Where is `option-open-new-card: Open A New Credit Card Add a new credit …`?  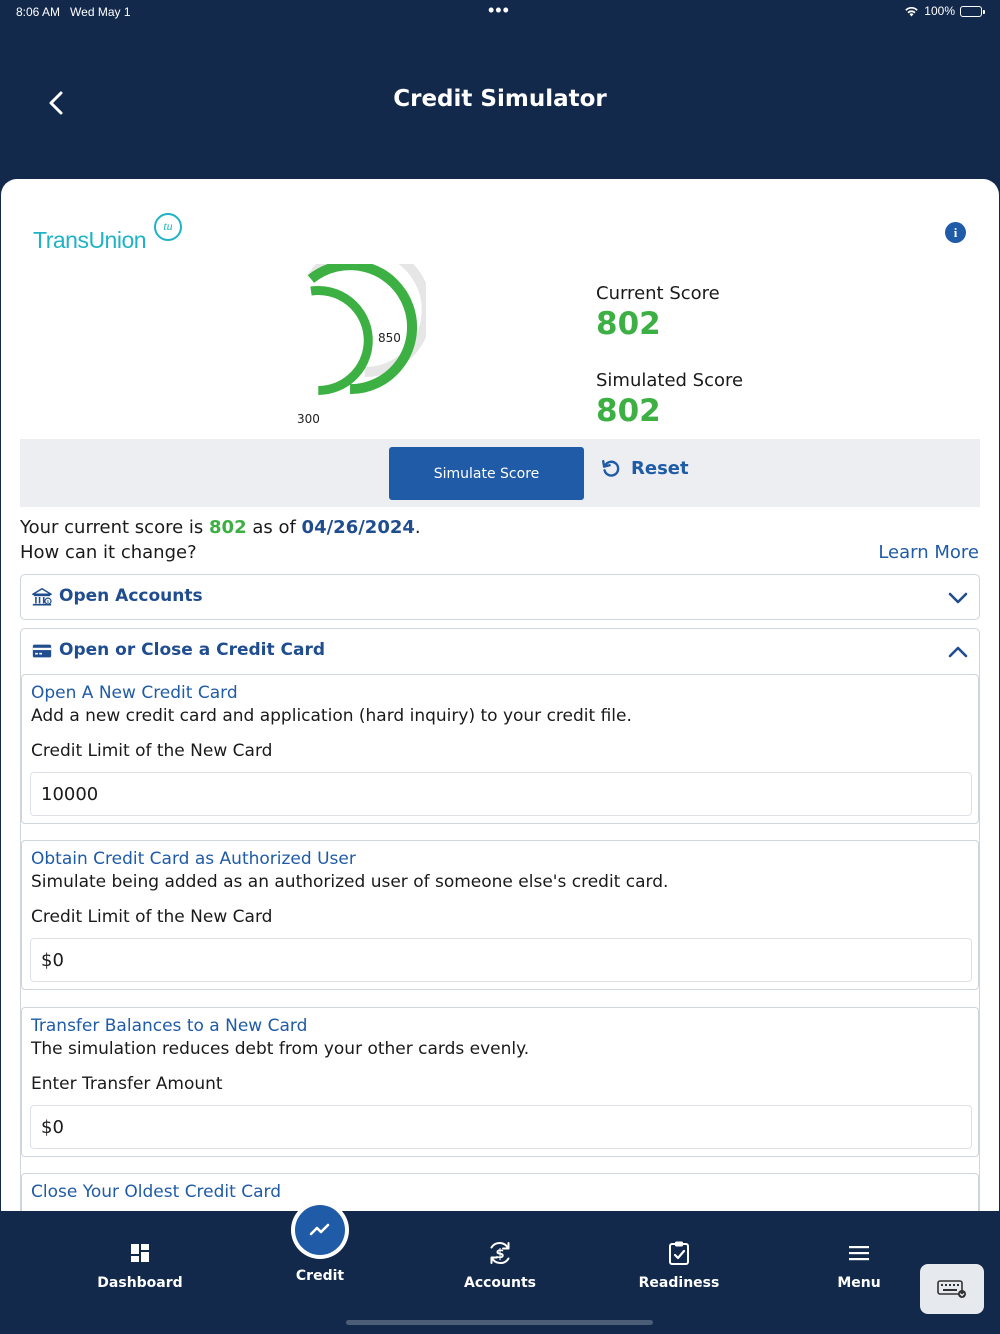
option-open-new-card: Open A New Credit Card Add a new credit … is located at coordinates (500, 749).